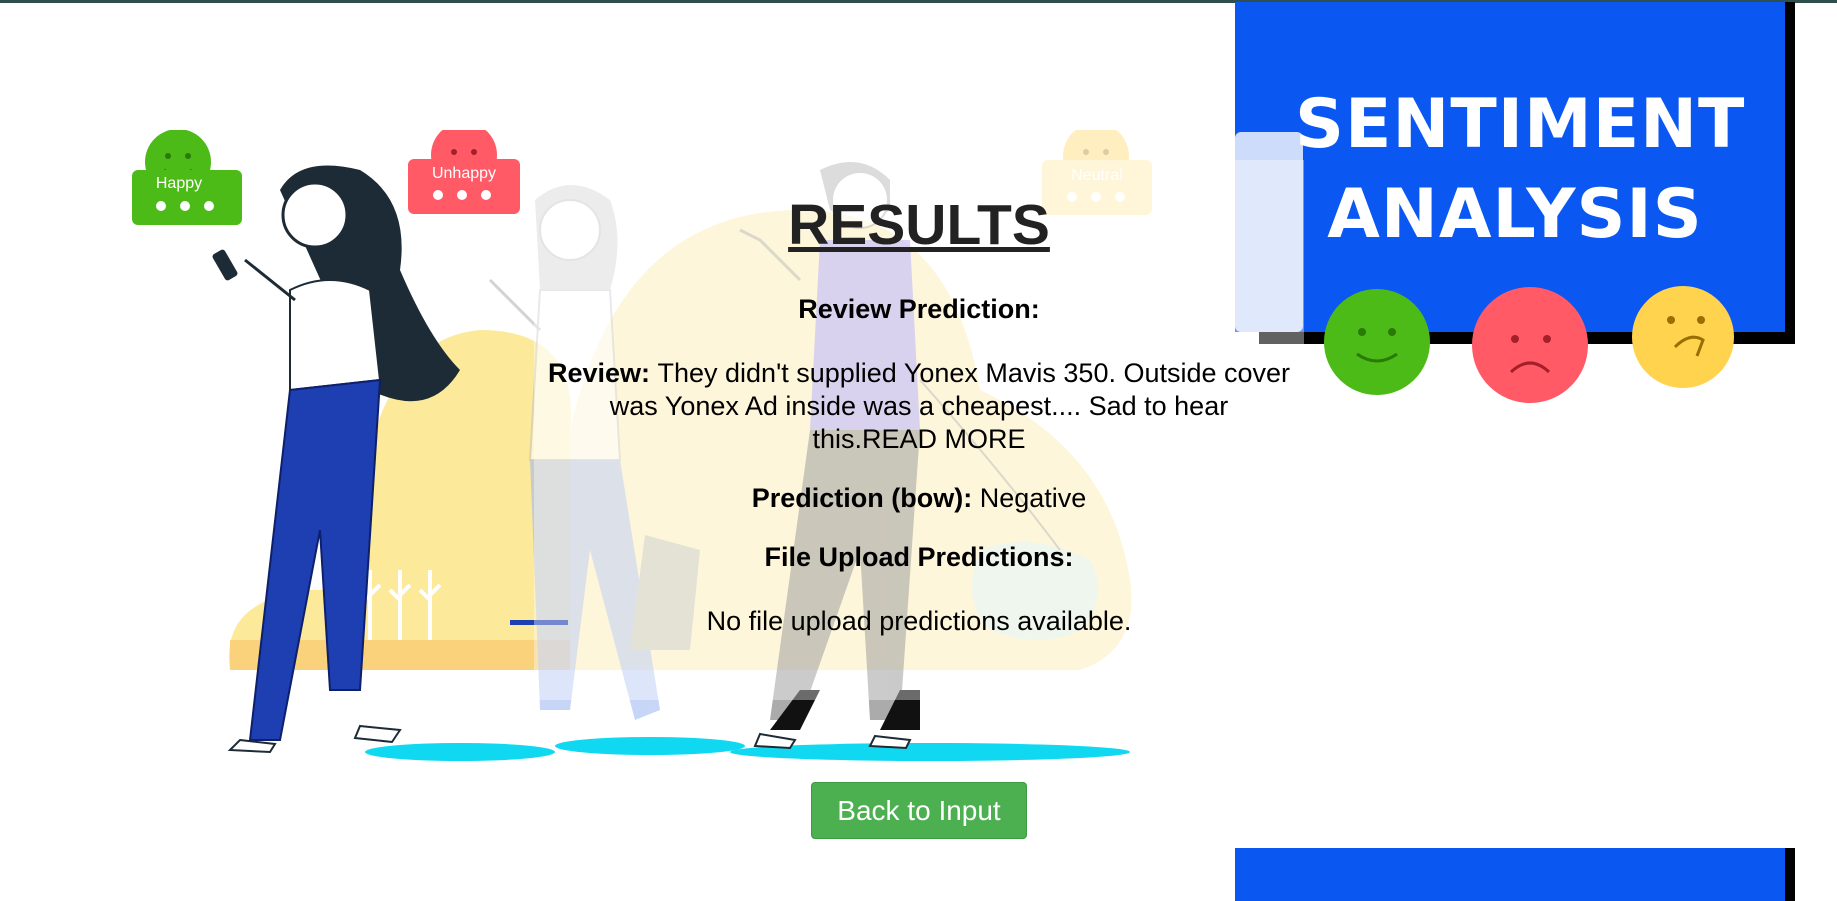 The image size is (1837, 901). I want to click on happy-bubble-label: Happy, so click(179, 183).